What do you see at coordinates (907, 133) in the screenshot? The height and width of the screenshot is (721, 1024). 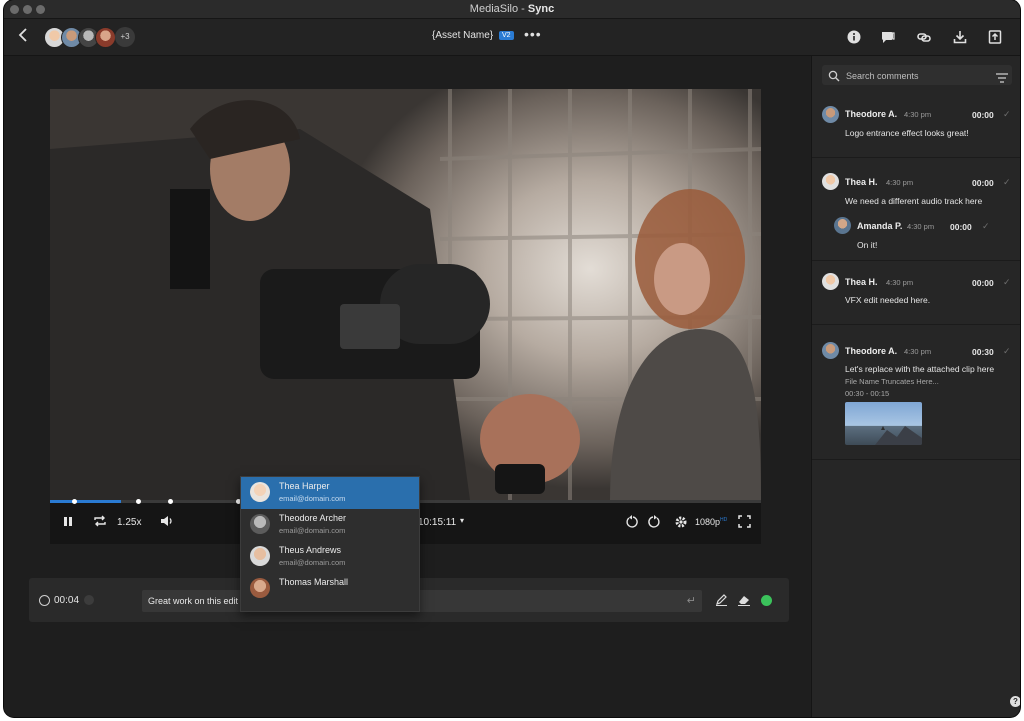 I see `comment-text: Logo entrance effect looks great!` at bounding box center [907, 133].